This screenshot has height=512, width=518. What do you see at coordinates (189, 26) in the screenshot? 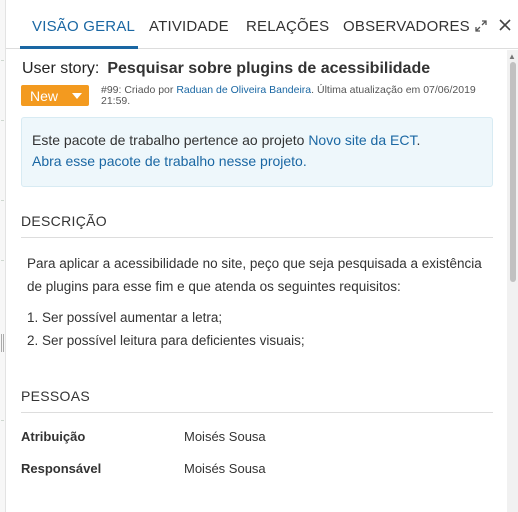
I see `tab-activity: ATIVIDADE` at bounding box center [189, 26].